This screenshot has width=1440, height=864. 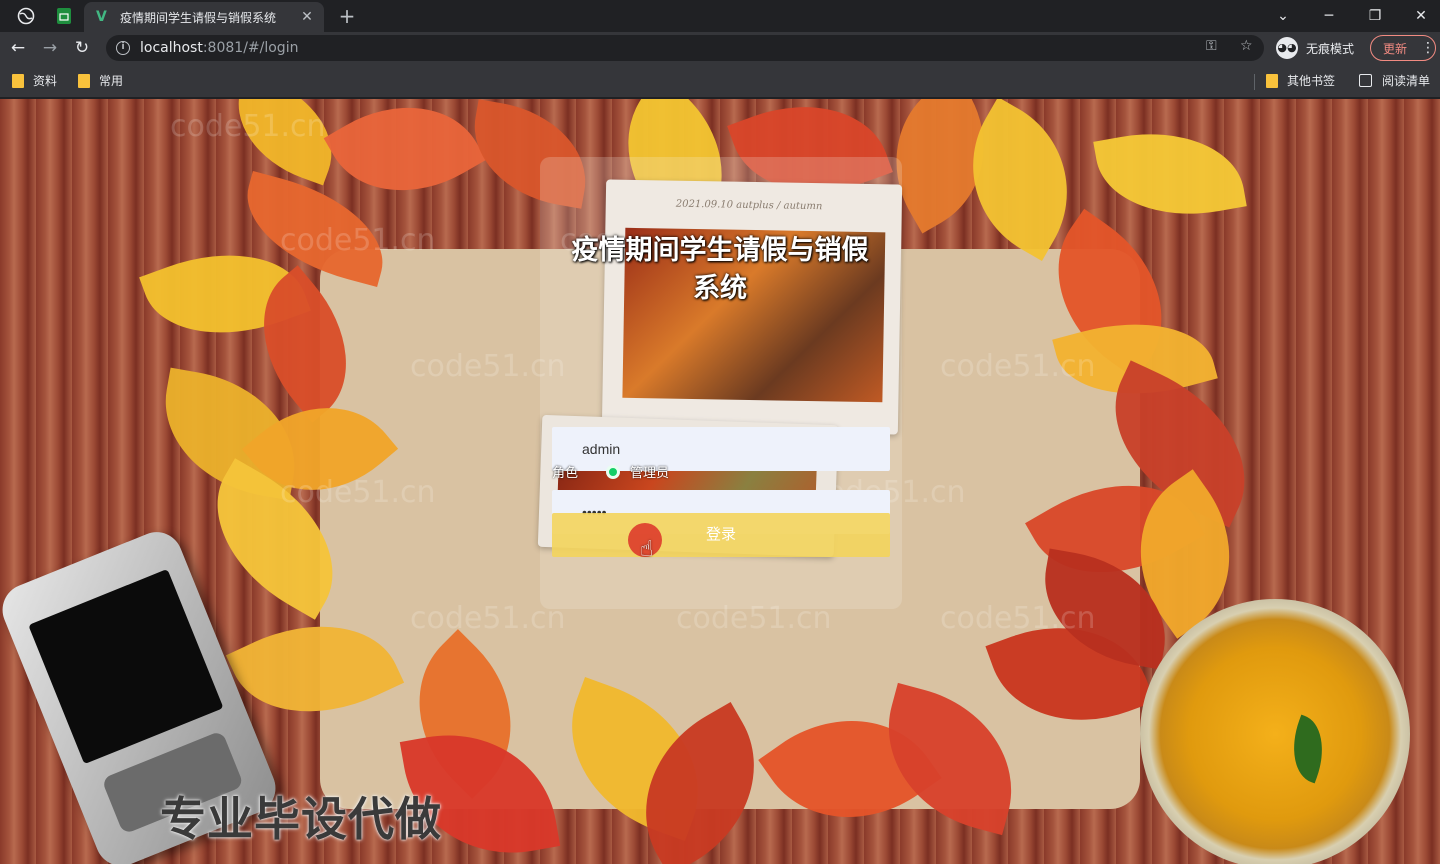 What do you see at coordinates (347, 16) in the screenshot?
I see `new-tab-button: +` at bounding box center [347, 16].